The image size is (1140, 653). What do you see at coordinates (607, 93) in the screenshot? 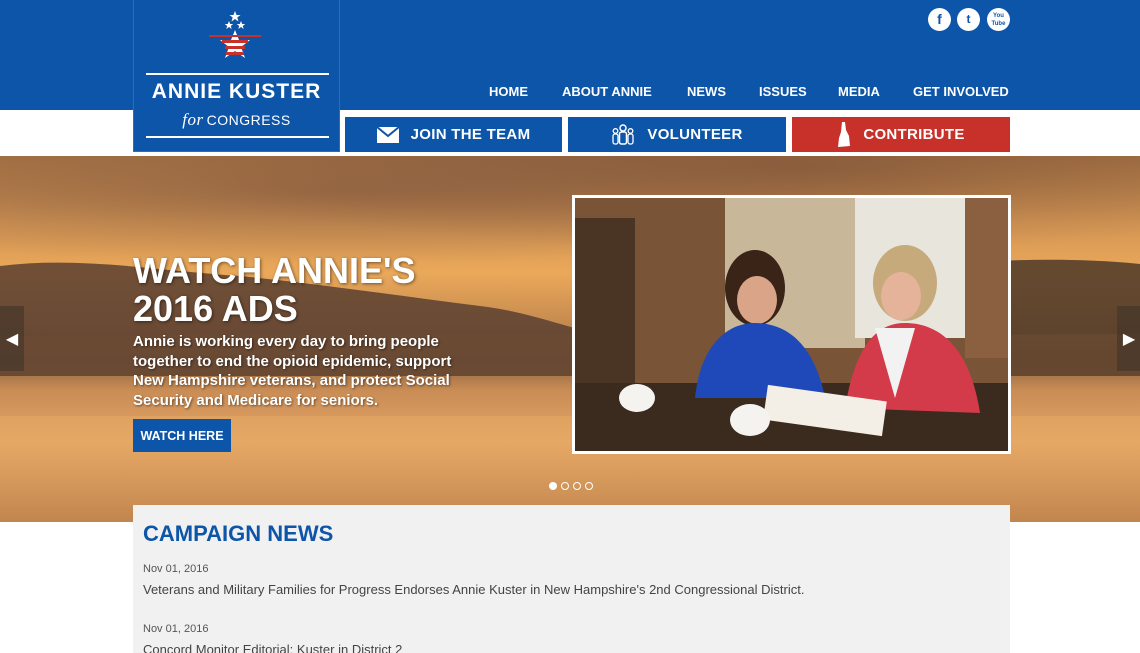
I see `nav-about-annie: ABOUT ANNIE` at bounding box center [607, 93].